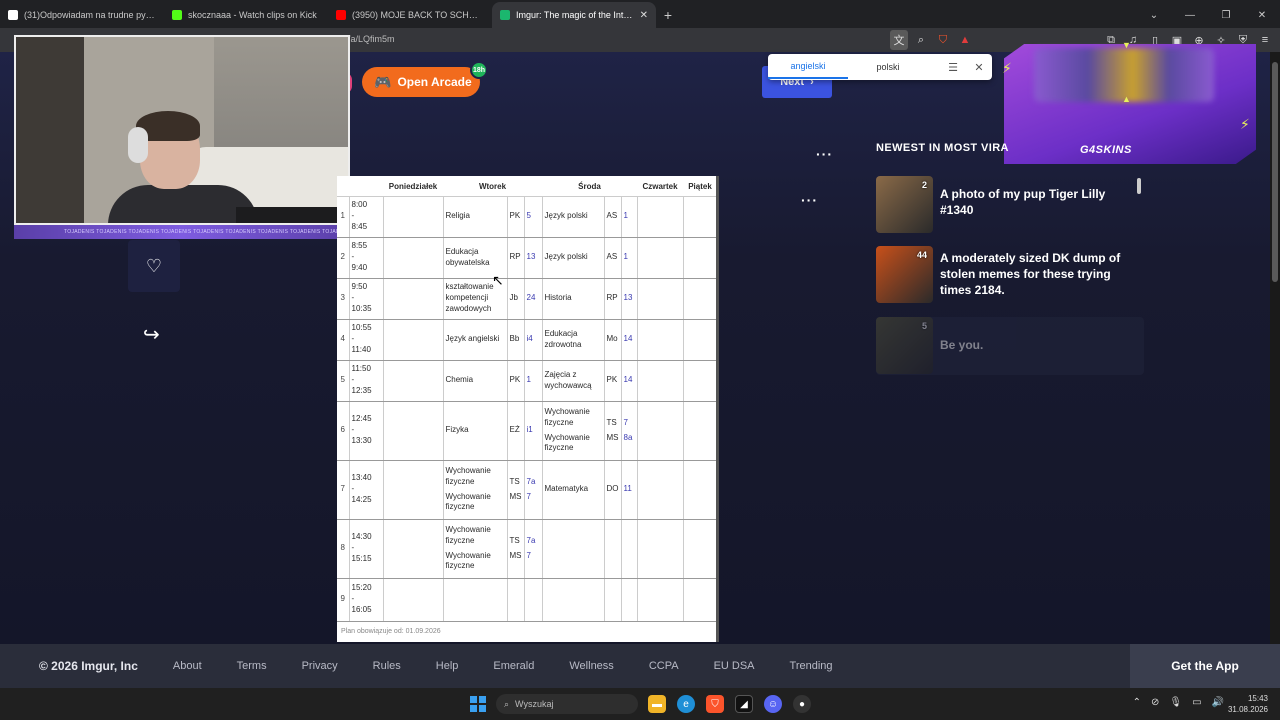 This screenshot has width=1280, height=720. Describe the element at coordinates (1007, 68) in the screenshot. I see `lightning-icon: ⚡` at that location.